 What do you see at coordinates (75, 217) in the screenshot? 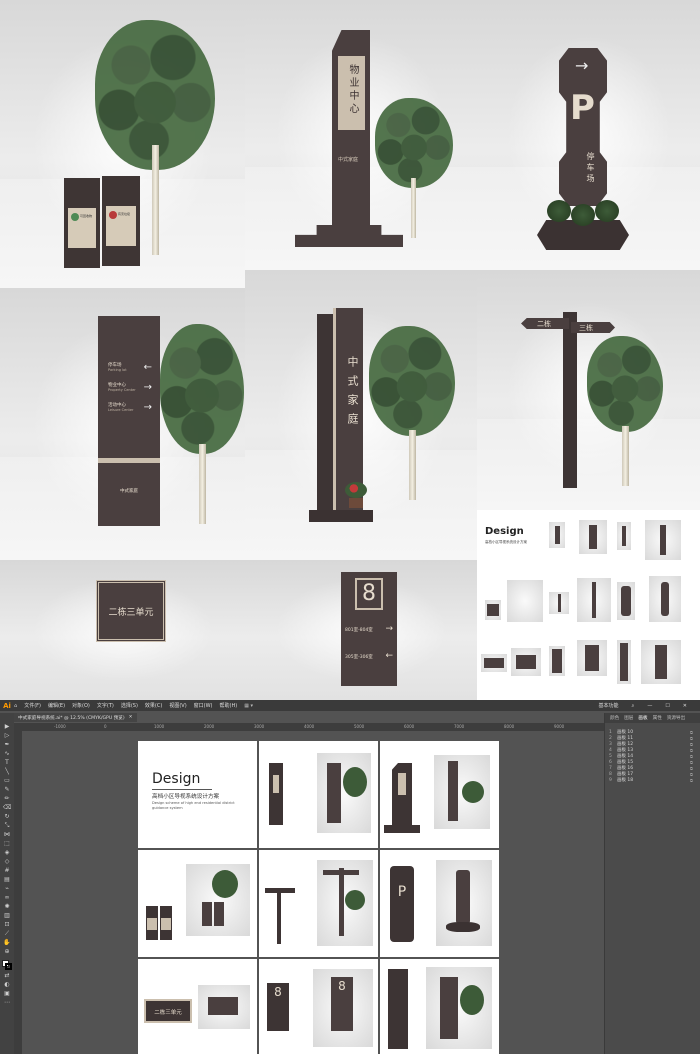
I see `recycle-icon` at bounding box center [75, 217].